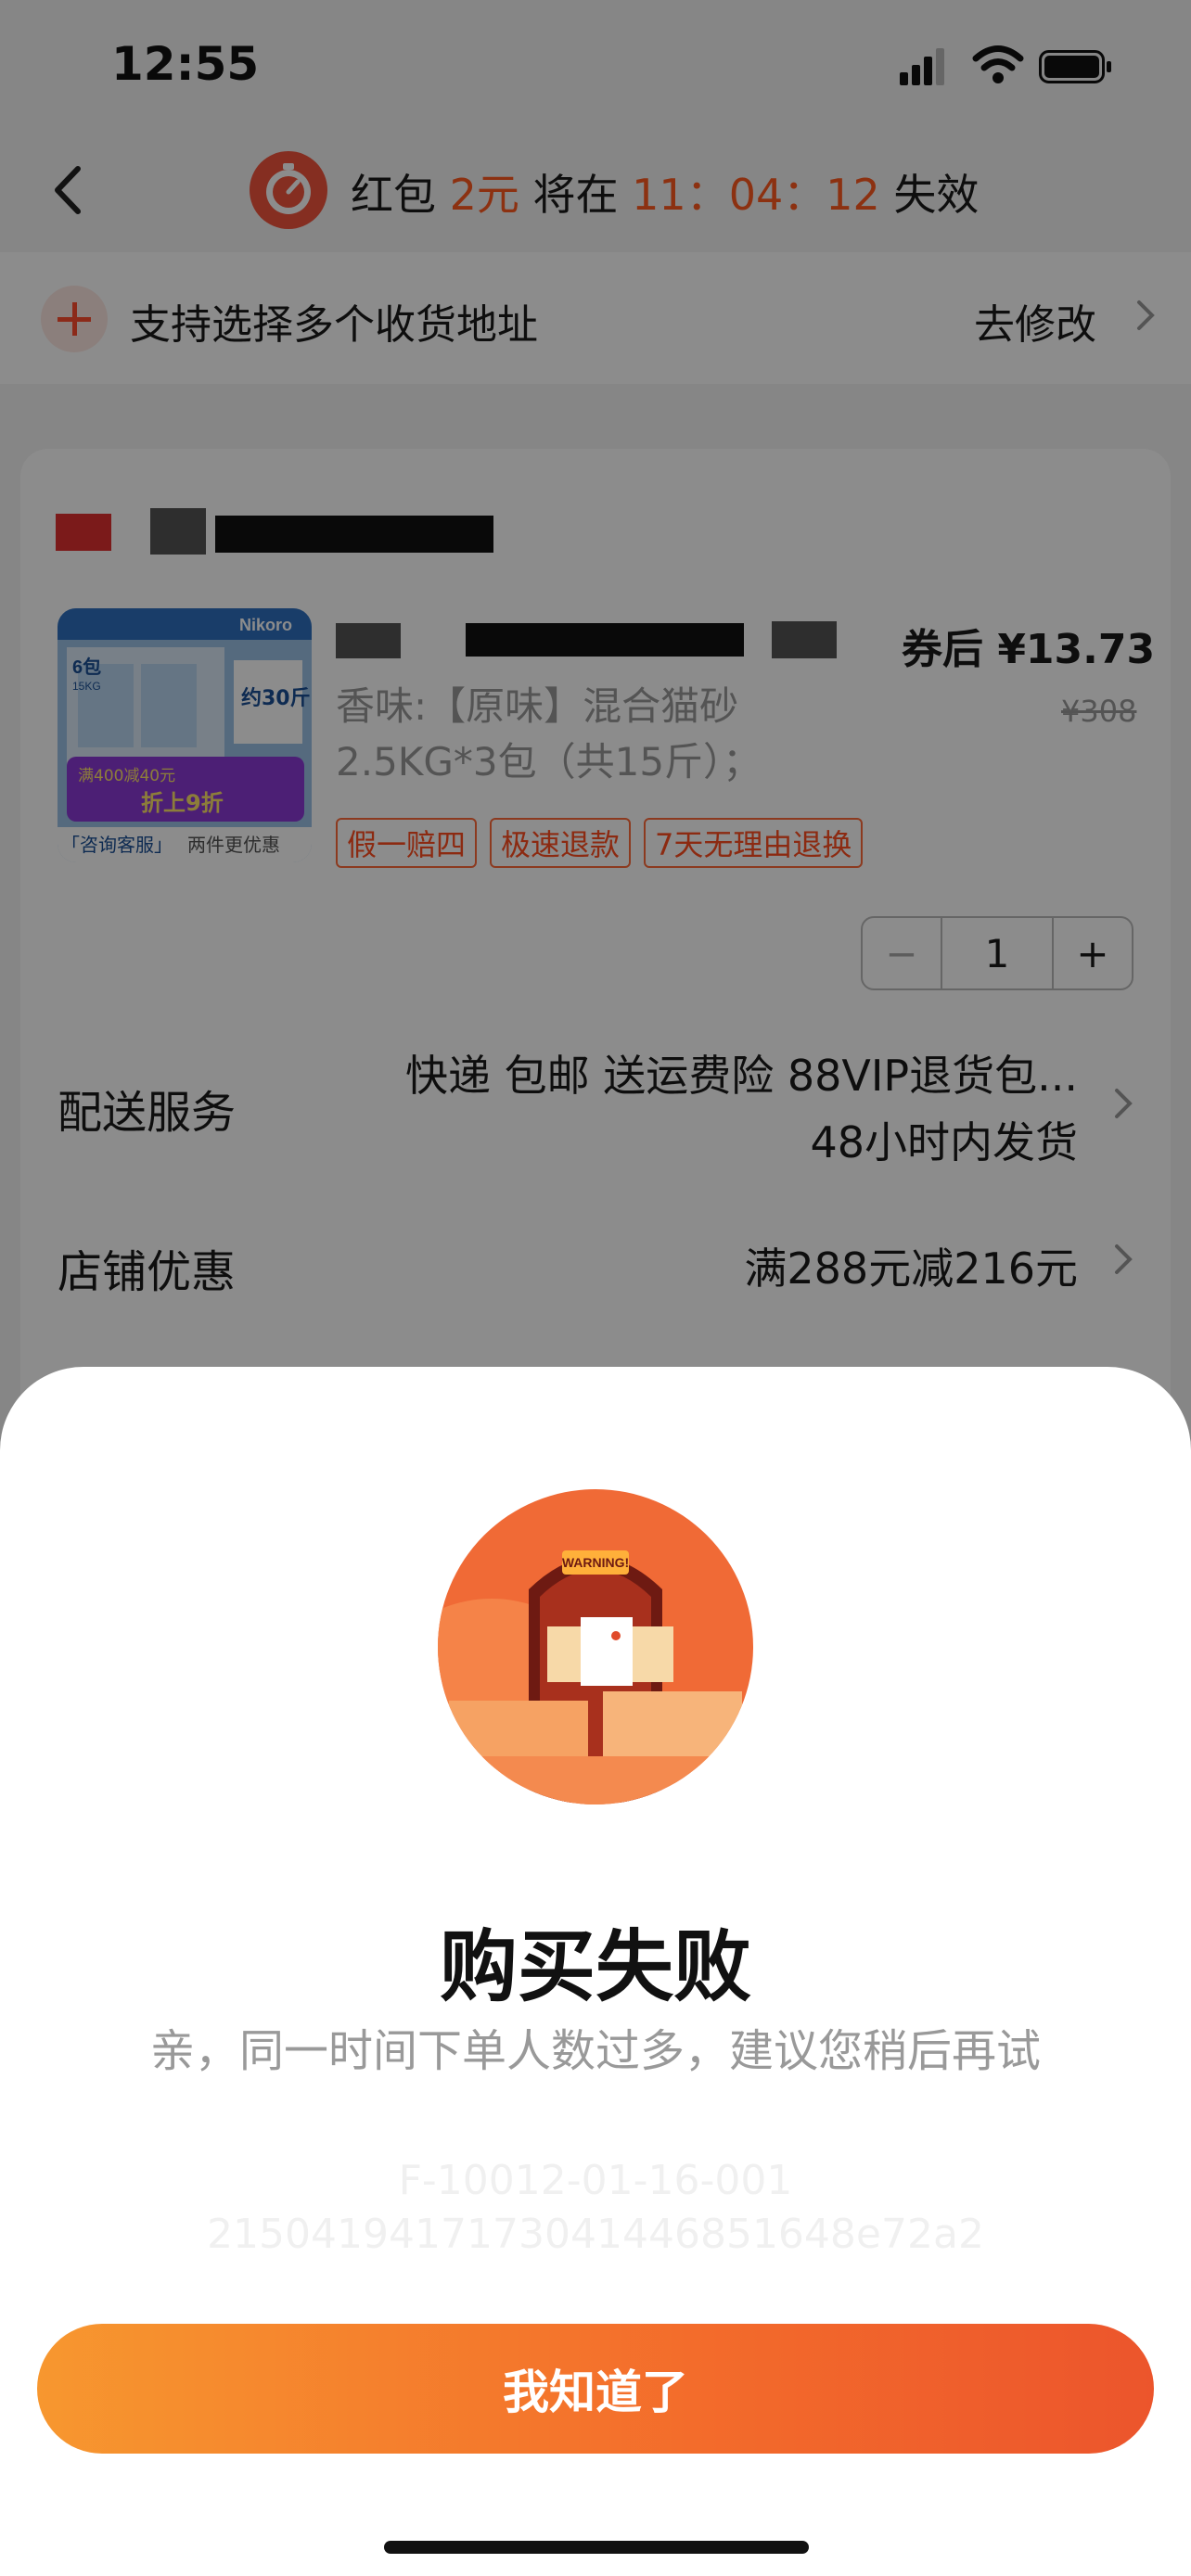  I want to click on warning-boxes-illustration: WARNING!, so click(595, 1646).